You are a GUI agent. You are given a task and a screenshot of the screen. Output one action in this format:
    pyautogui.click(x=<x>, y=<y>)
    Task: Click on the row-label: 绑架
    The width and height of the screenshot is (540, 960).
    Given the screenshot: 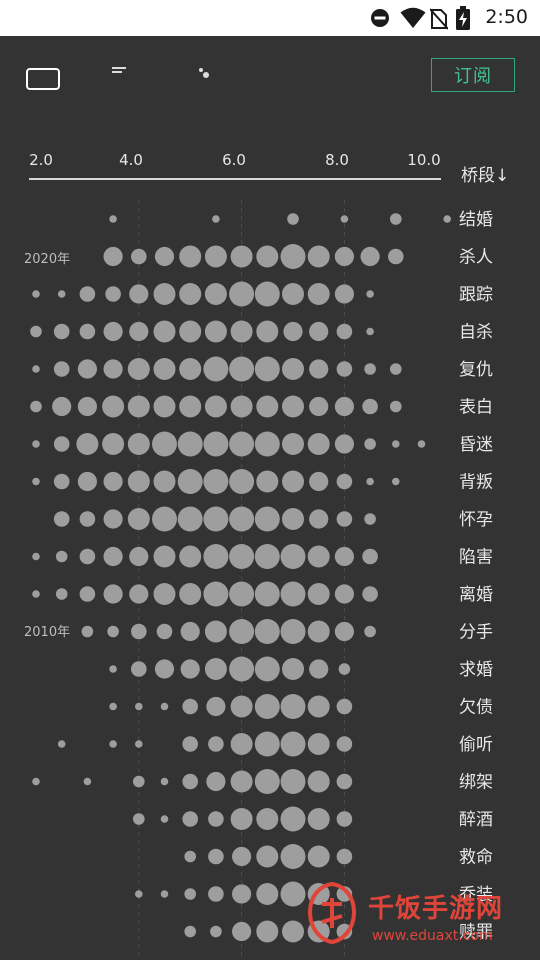 What is the action you would take?
    pyautogui.click(x=476, y=783)
    